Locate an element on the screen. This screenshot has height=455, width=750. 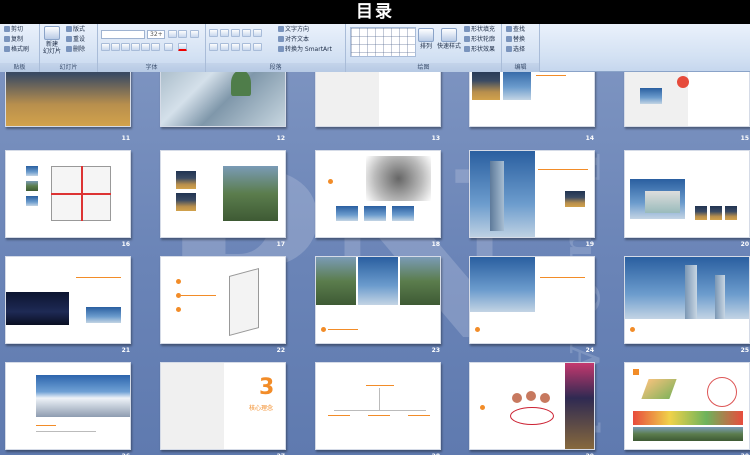
diagram-node is located at coordinates (531, 396).